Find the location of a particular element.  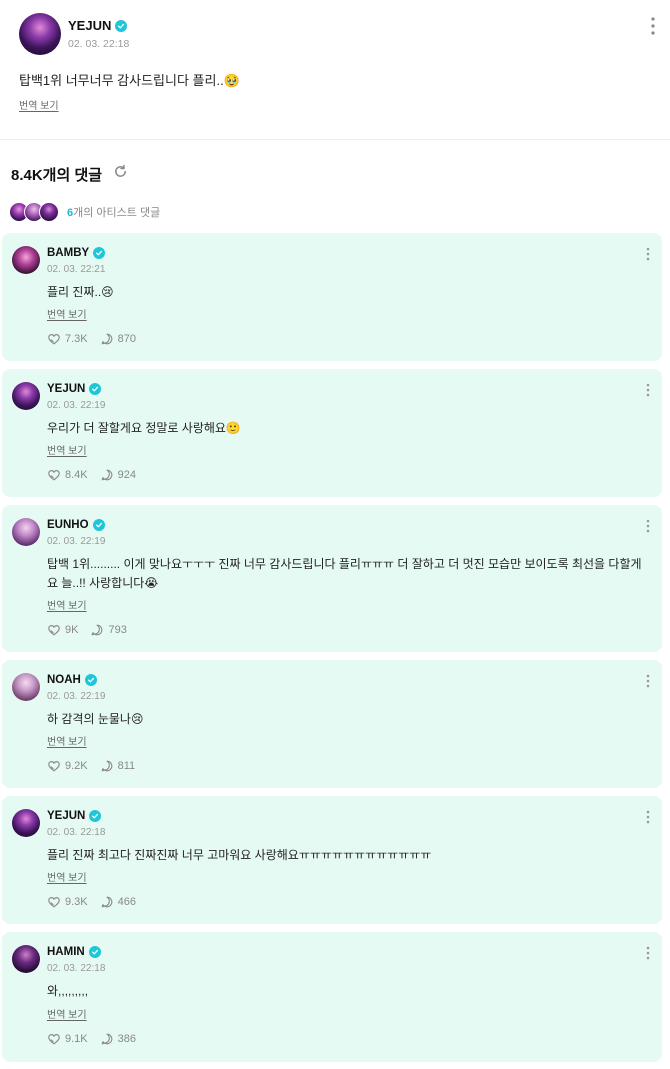

like-count: 7.3K is located at coordinates (76, 339).